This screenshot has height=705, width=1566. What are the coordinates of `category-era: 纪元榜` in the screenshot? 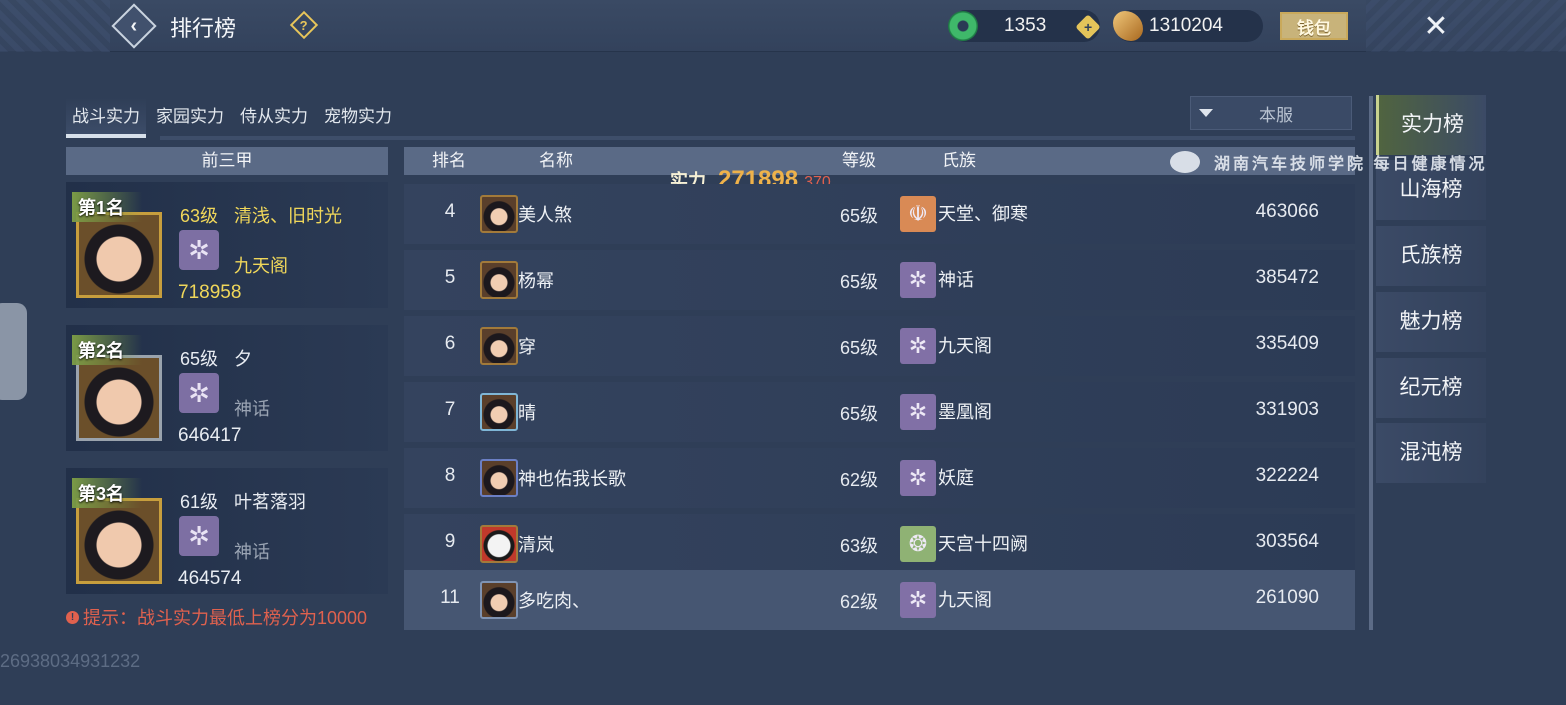 It's located at (1431, 388).